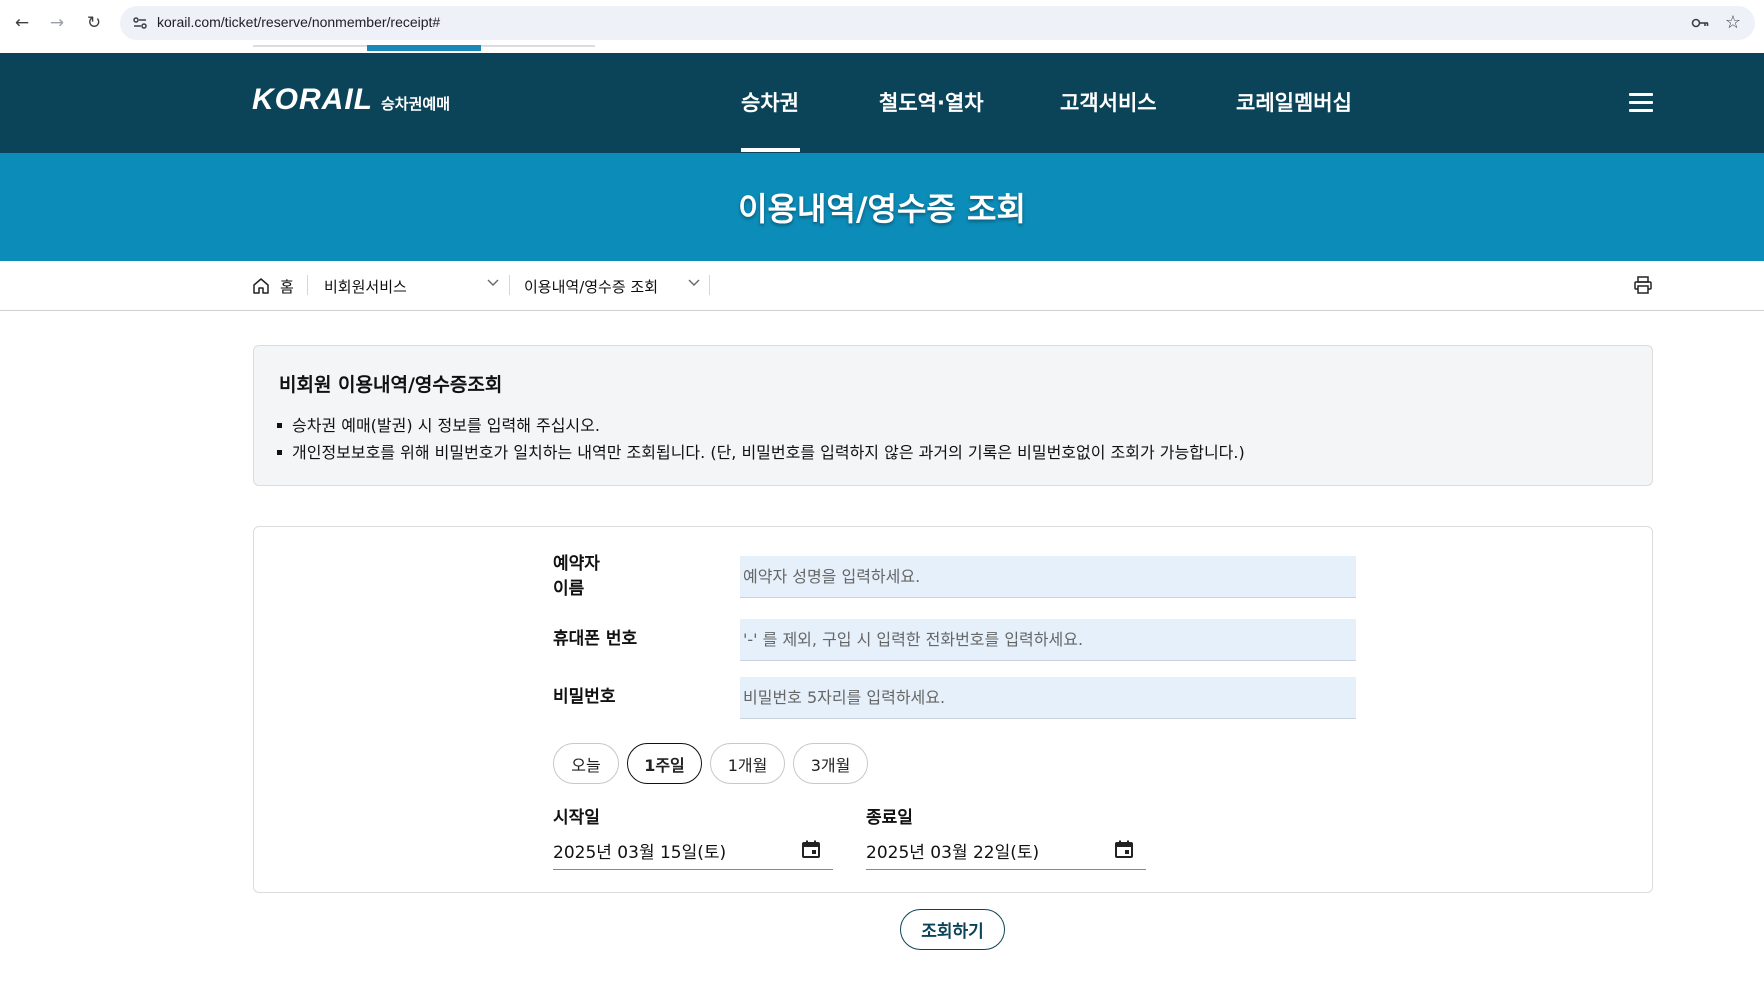 The image size is (1764, 992). I want to click on period-3month-button: 3개월, so click(830, 763).